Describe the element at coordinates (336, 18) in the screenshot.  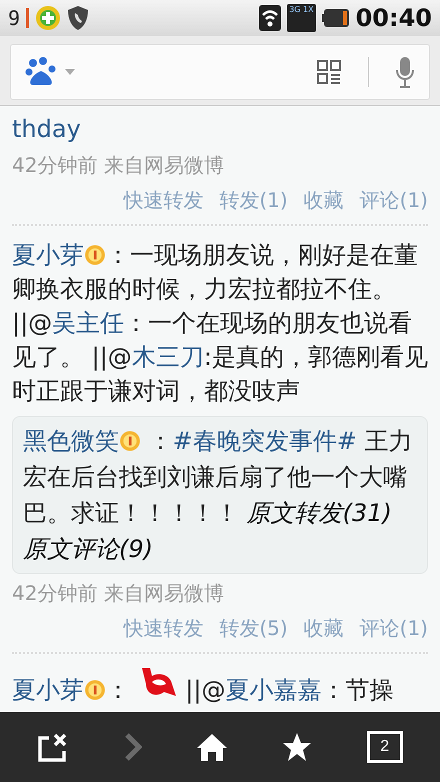
I see `battery-icon` at that location.